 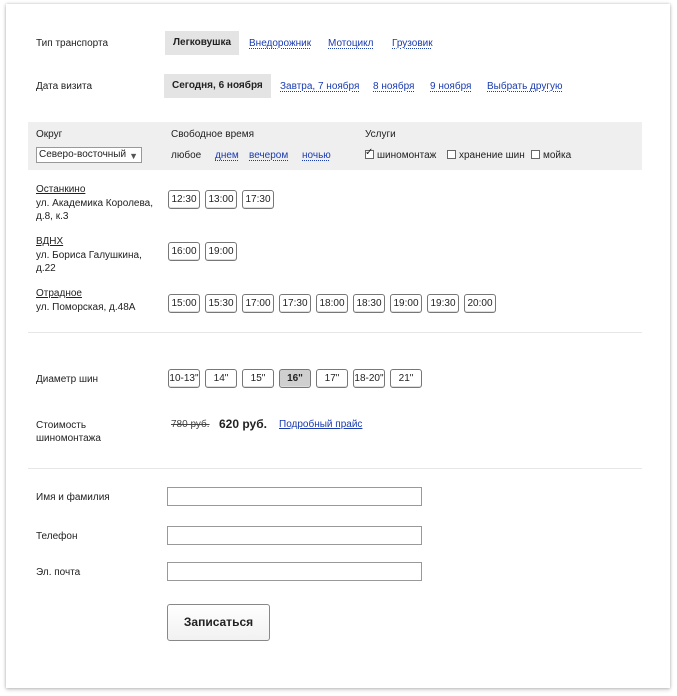 I want to click on tire-size-button: 16", so click(x=295, y=378).